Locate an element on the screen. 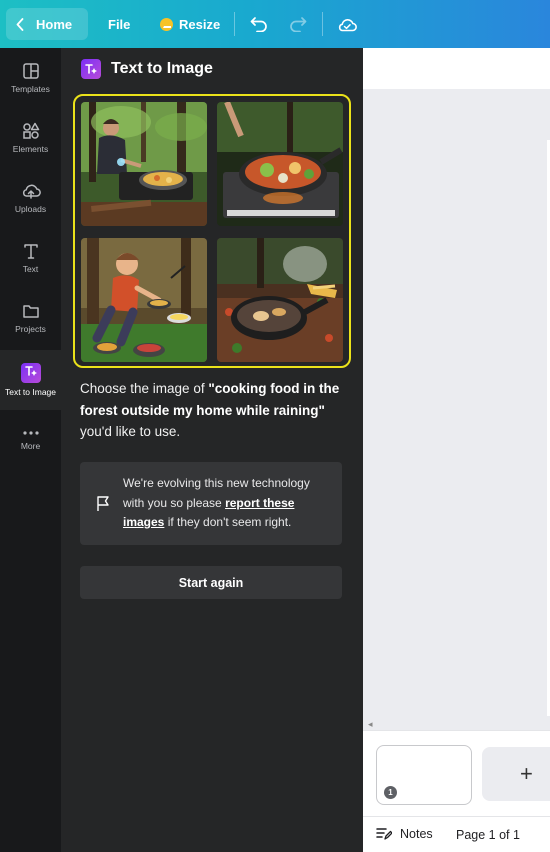 Image resolution: width=550 pixels, height=852 pixels. notes-label: Notes is located at coordinates (416, 834).